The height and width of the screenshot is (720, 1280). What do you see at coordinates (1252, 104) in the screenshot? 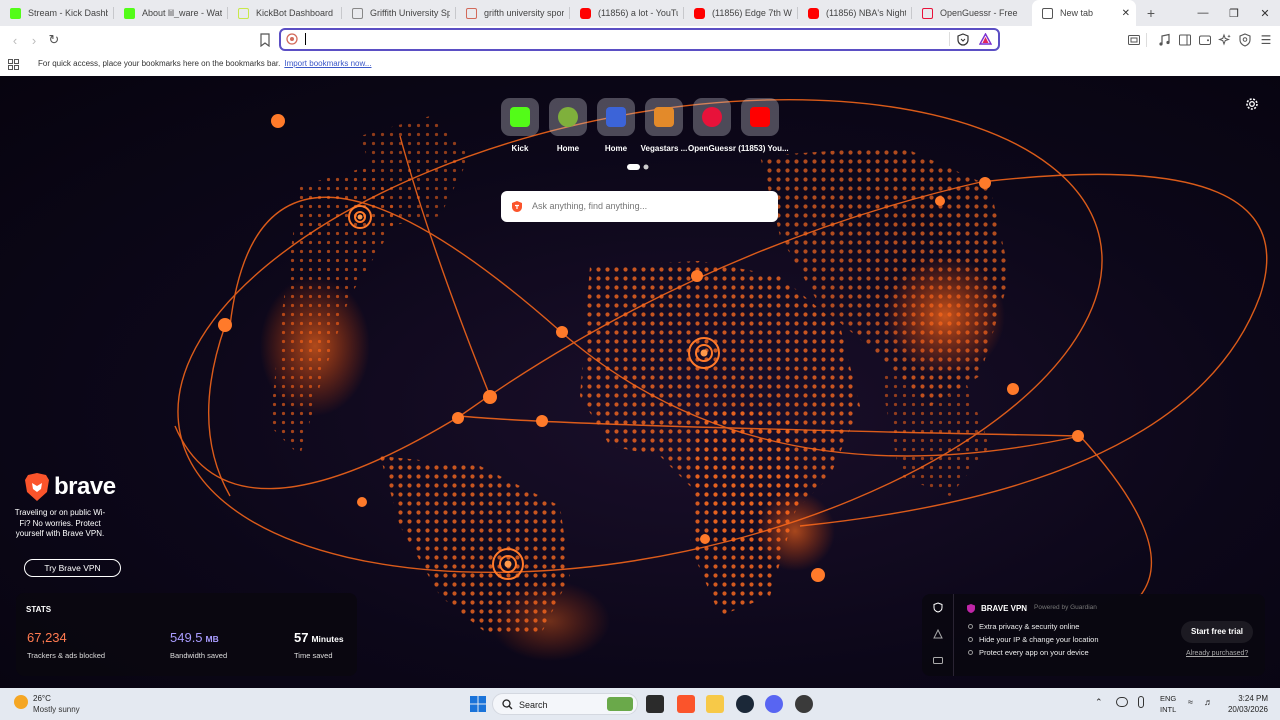
I see `settings-gear-icon` at bounding box center [1252, 104].